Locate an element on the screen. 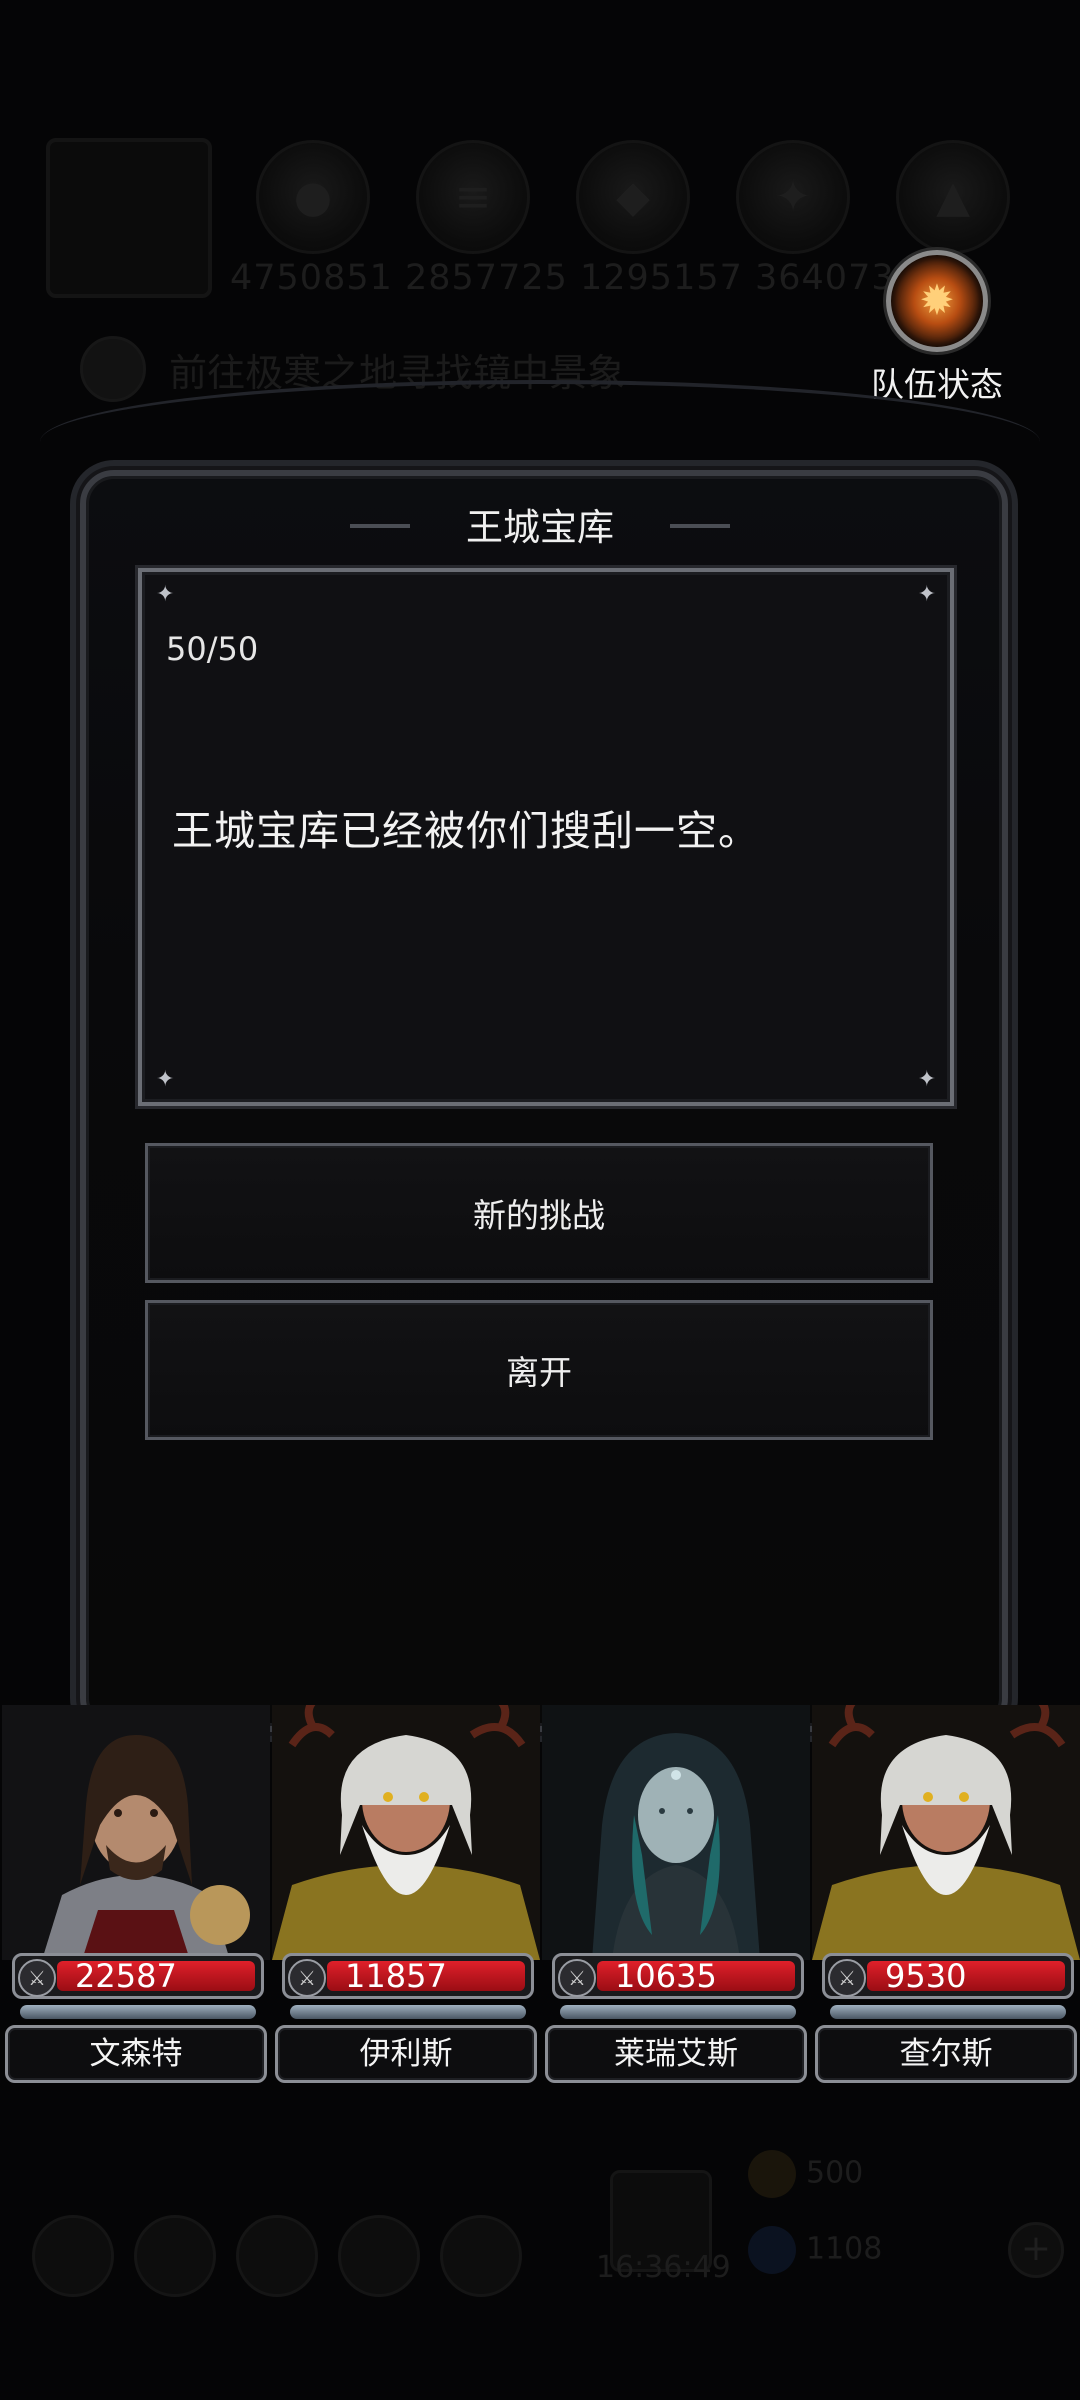 The width and height of the screenshot is (1080, 2400). clock-text: 16:36:49 is located at coordinates (663, 2267).